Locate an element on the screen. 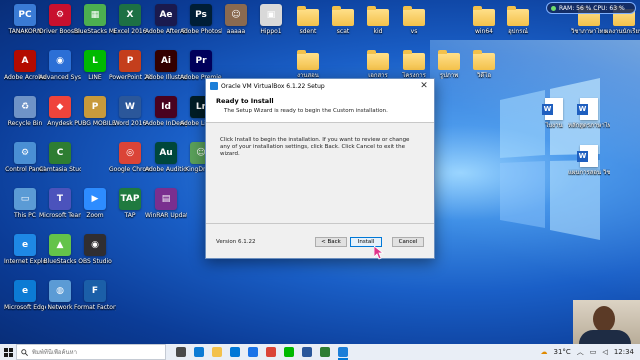 This screenshot has height=360, width=640. search-icon is located at coordinates (24, 352).